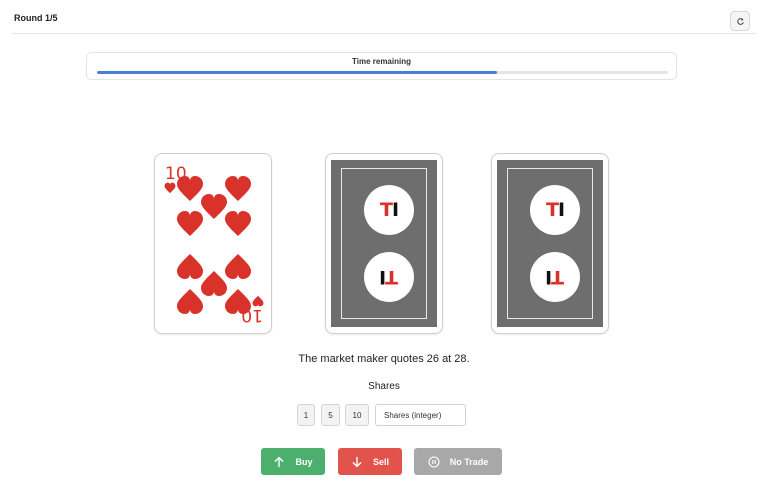  I want to click on card-suit-bottom-icon, so click(258, 301).